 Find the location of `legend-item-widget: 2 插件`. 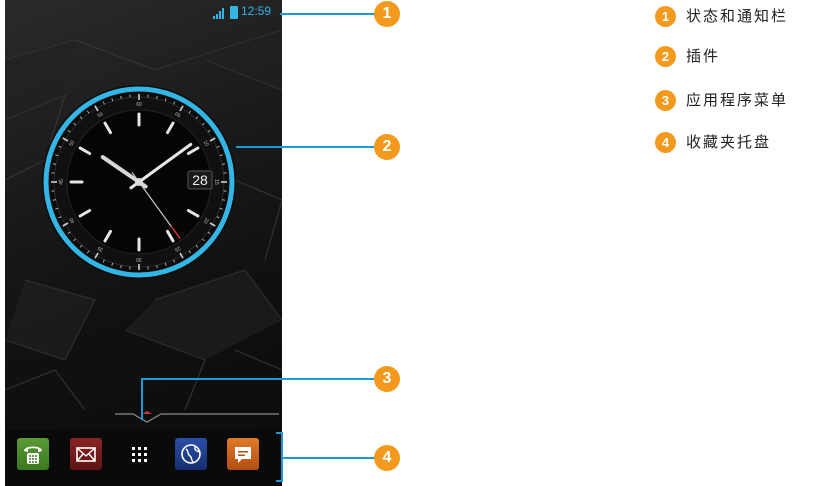

legend-item-widget: 2 插件 is located at coordinates (744, 57).